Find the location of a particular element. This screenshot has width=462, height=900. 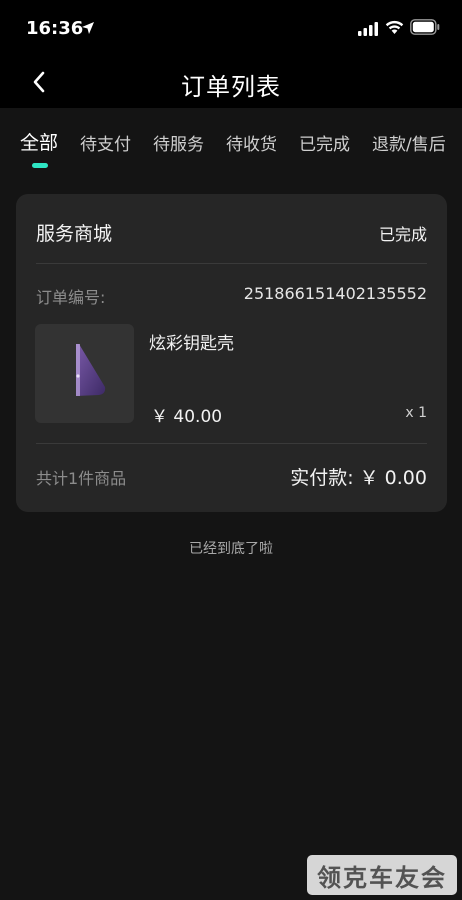

paid-amount: 实付款: ￥ 0.00 is located at coordinates (358, 476).